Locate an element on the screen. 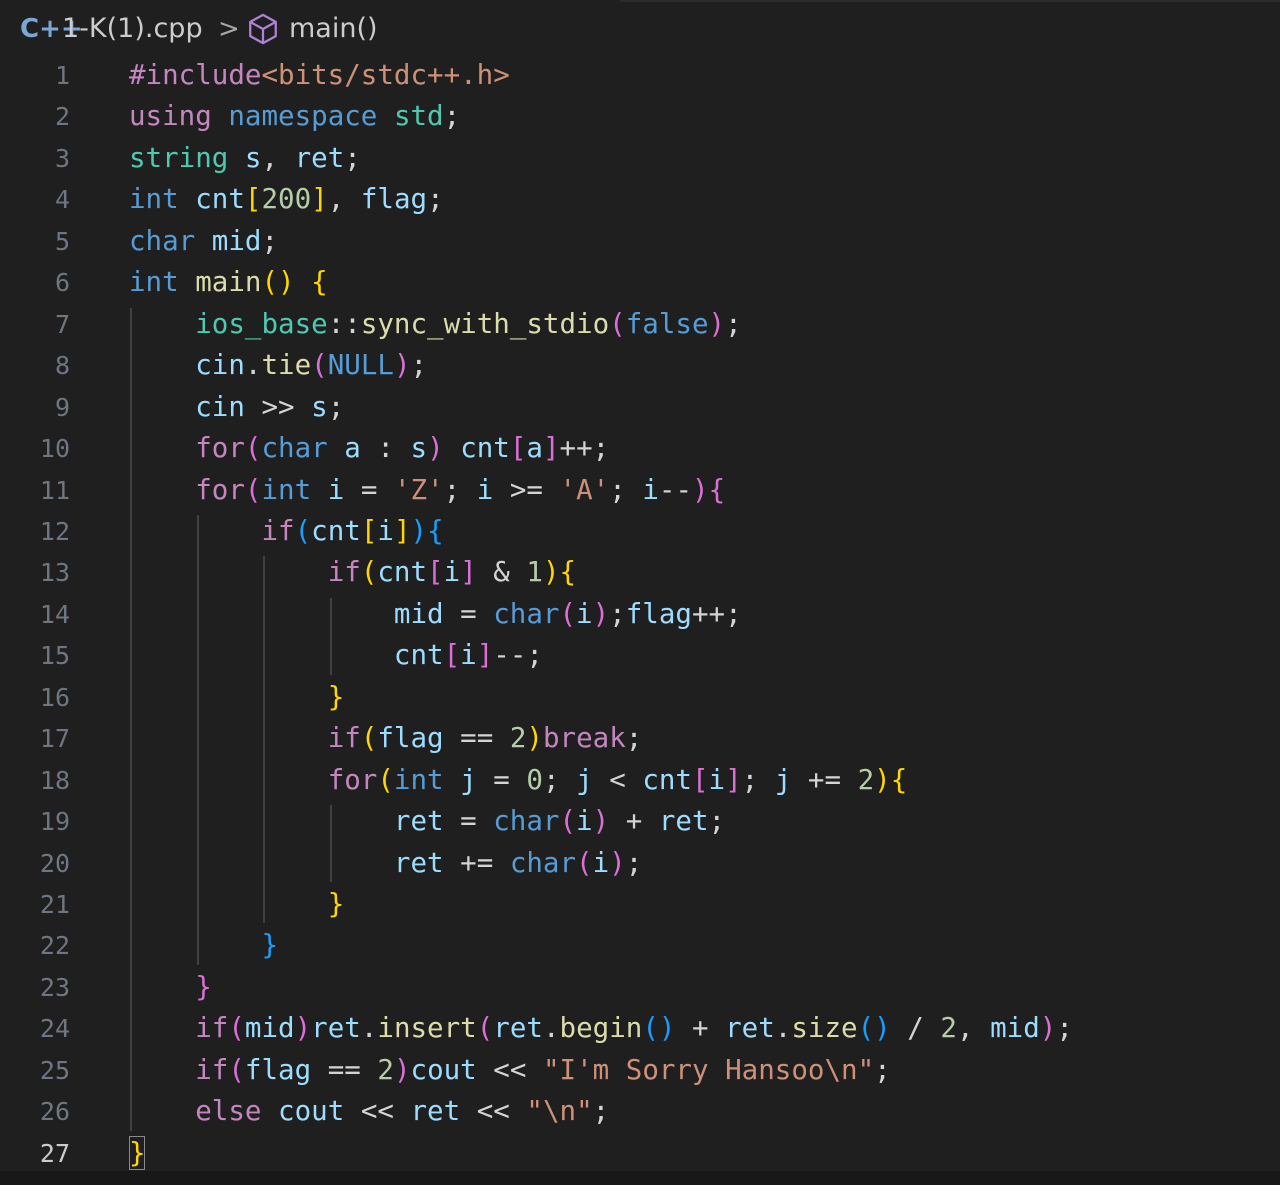  line-number: 27 is located at coordinates (35, 1153).